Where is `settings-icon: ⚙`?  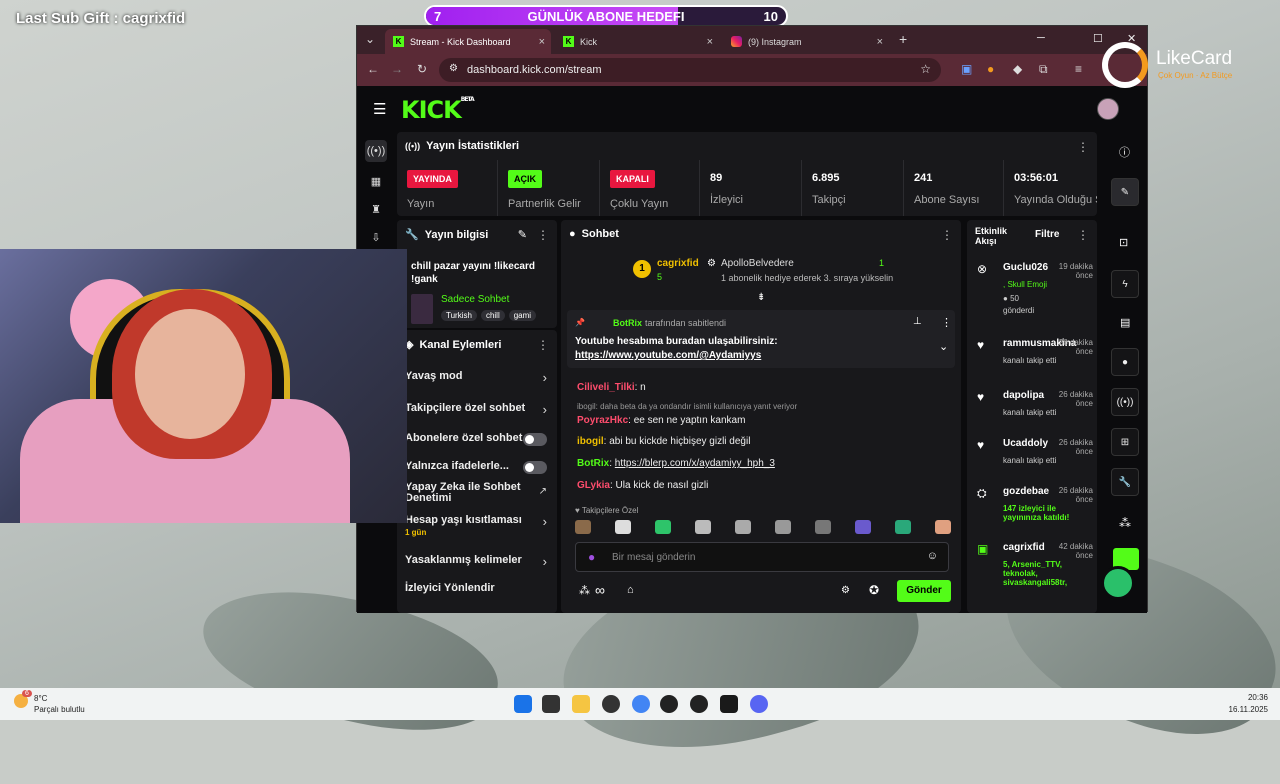 settings-icon: ⚙ is located at coordinates (845, 590).